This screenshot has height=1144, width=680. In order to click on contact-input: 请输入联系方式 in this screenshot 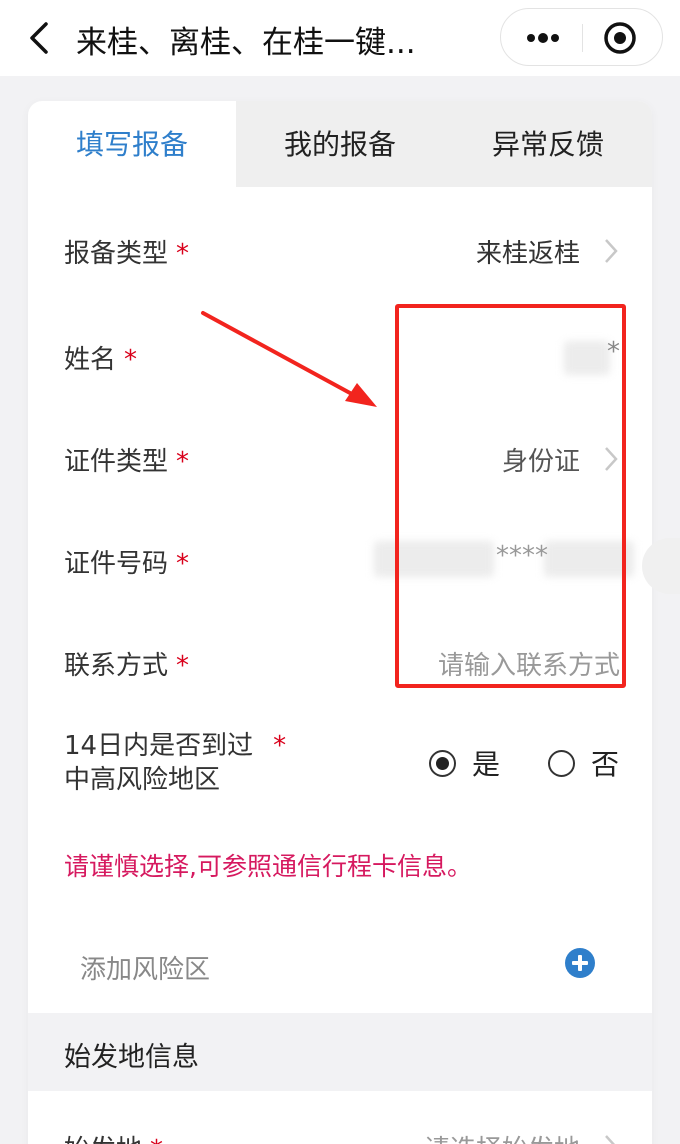, I will do `click(529, 663)`.